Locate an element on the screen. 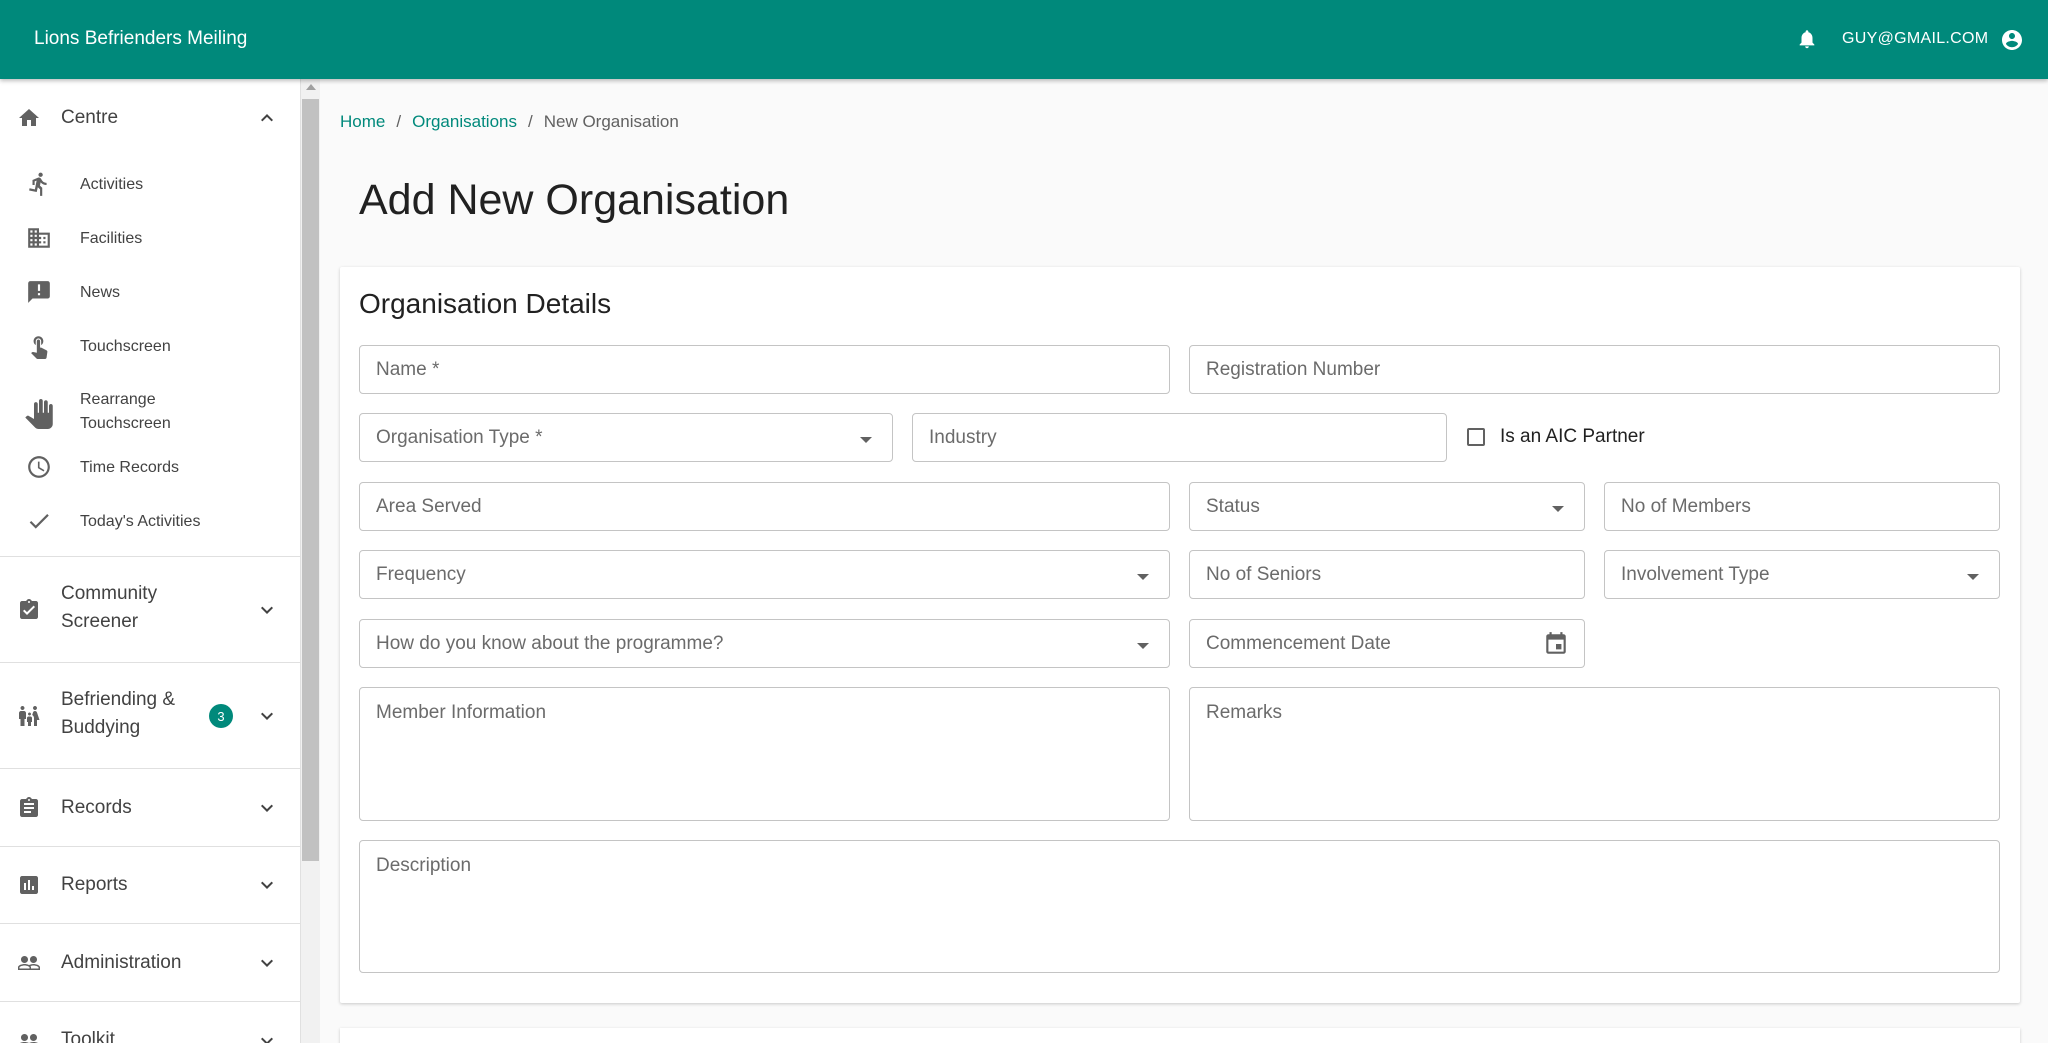 The image size is (2048, 1043). sidebar-group-befriending-buddying: Befriending & Buddying 3 is located at coordinates (150, 716).